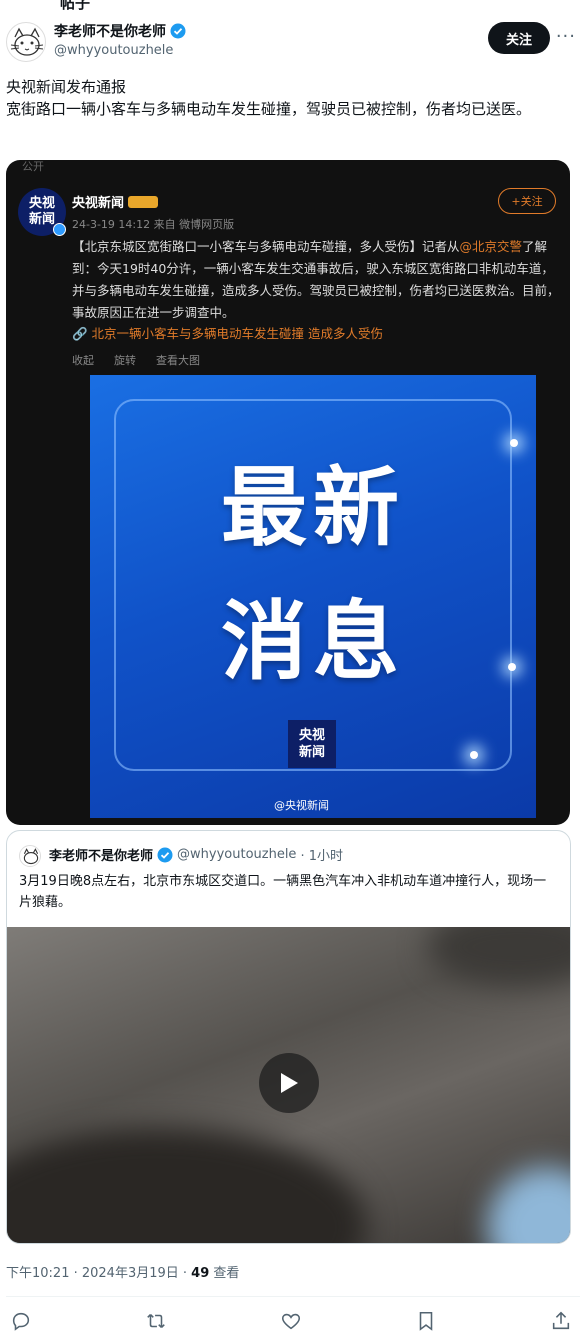 This screenshot has width=586, height=1336. Describe the element at coordinates (83, 360) in the screenshot. I see `collapse-action: 收起` at that location.